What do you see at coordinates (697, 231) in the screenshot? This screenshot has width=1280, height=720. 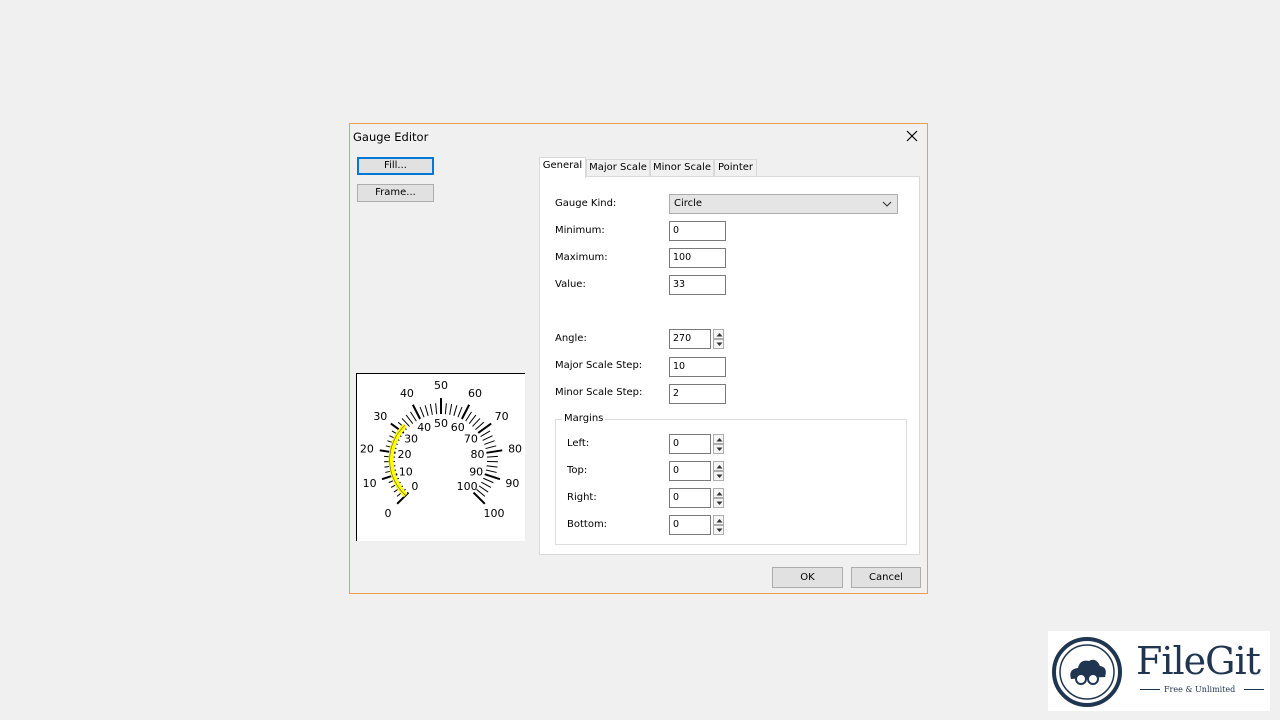 I see `minimum-input: 0` at bounding box center [697, 231].